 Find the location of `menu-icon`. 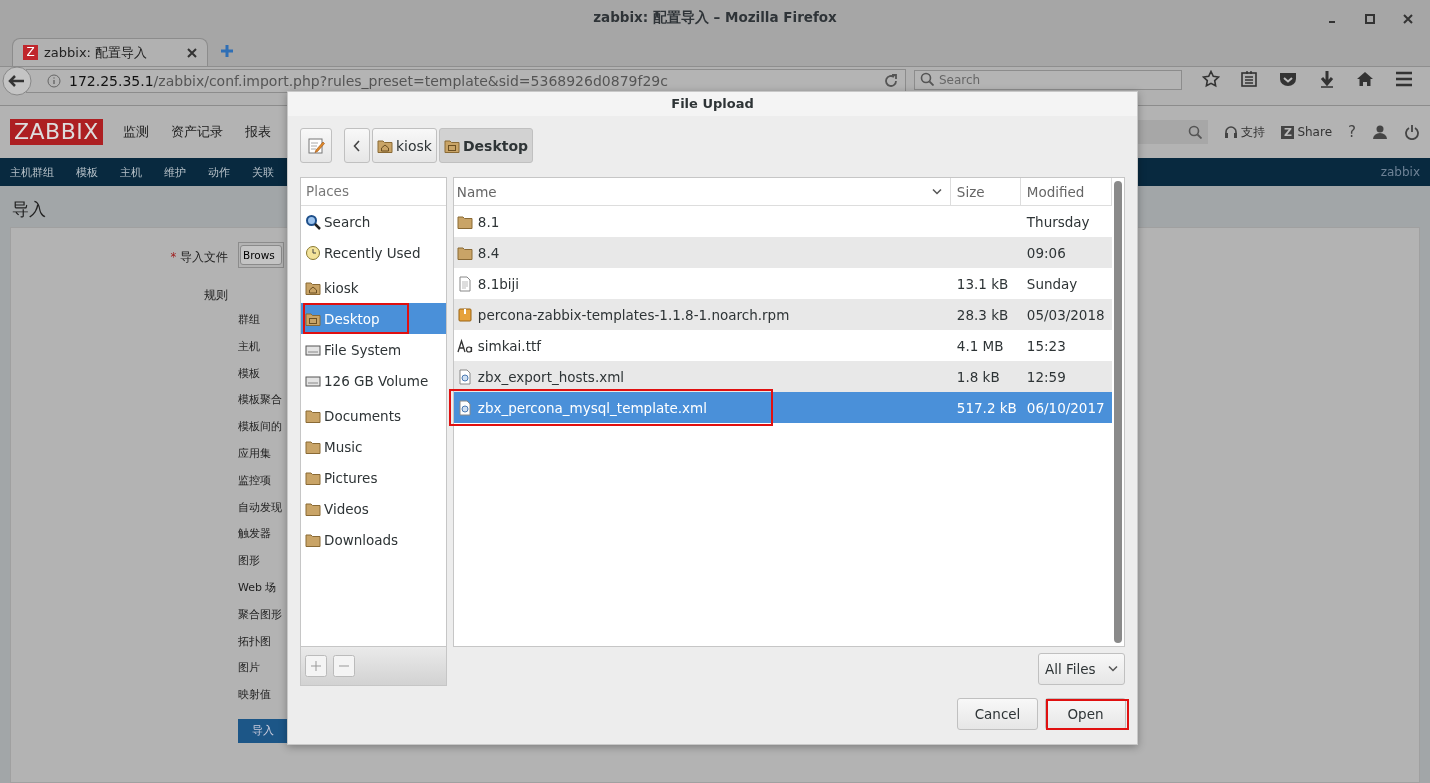

menu-icon is located at coordinates (1404, 79).